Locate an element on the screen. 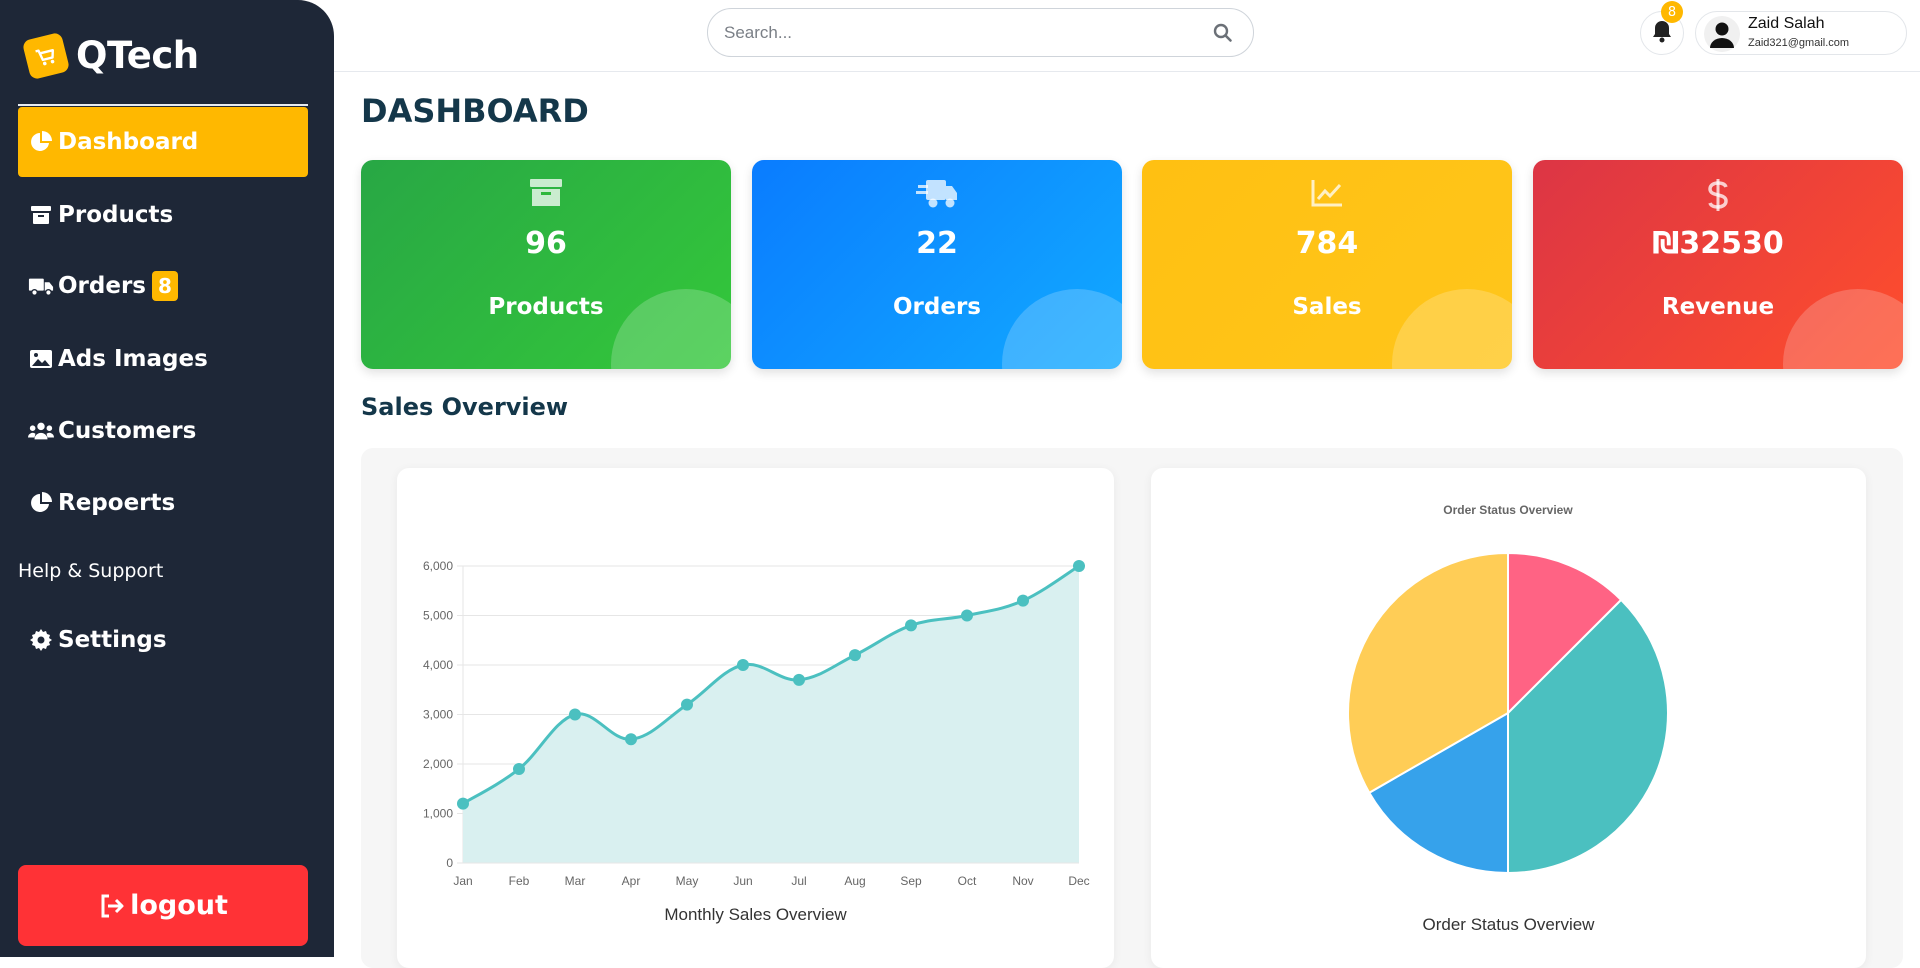  dollar-icon is located at coordinates (1718, 195).